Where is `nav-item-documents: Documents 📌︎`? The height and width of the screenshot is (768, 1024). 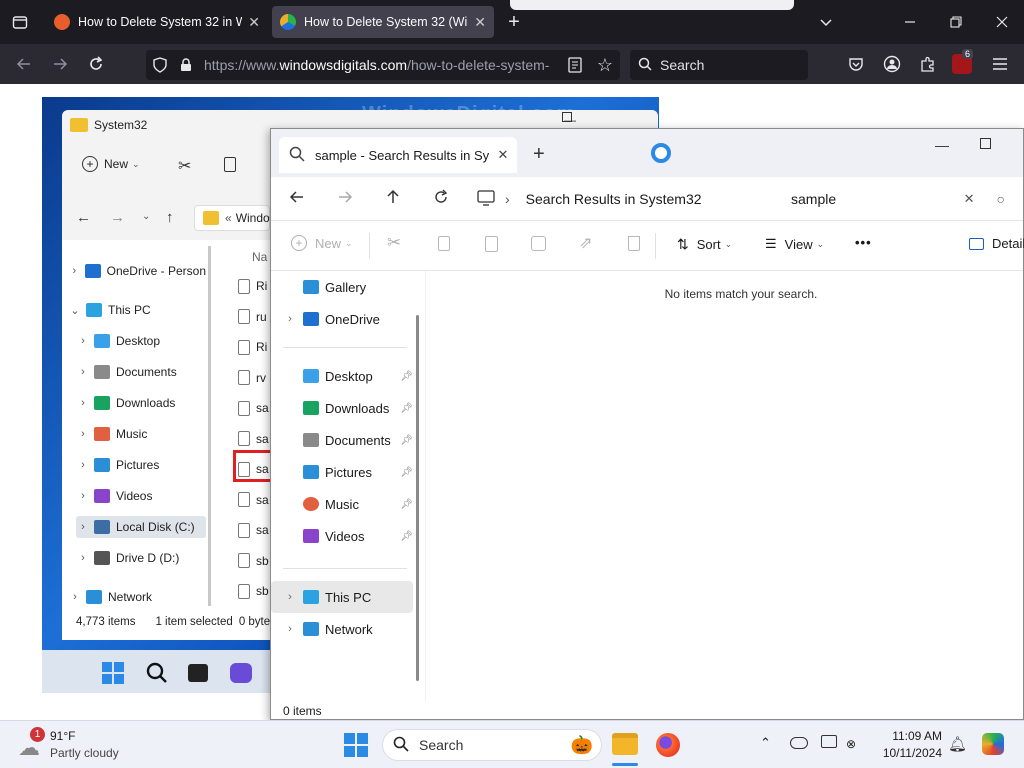
nav-item-documents: Documents 📌︎ is located at coordinates (347, 440).